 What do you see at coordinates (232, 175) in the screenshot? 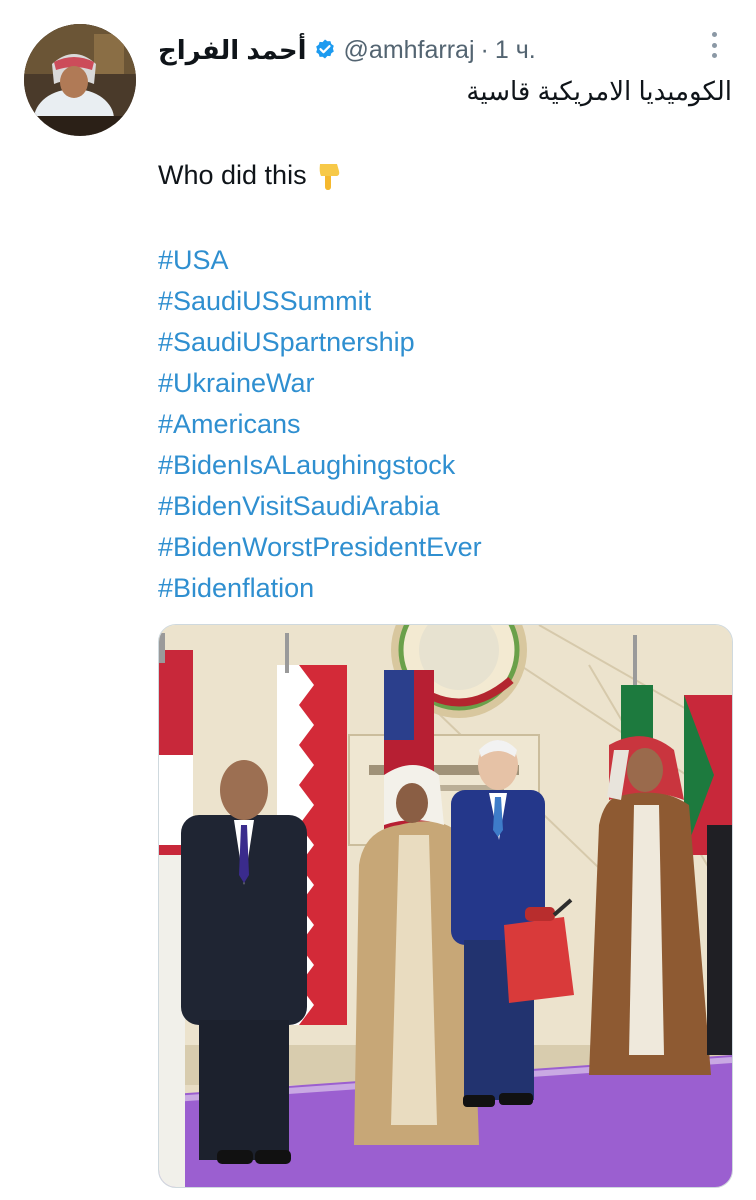
I see `tweet-body: Who did this` at bounding box center [232, 175].